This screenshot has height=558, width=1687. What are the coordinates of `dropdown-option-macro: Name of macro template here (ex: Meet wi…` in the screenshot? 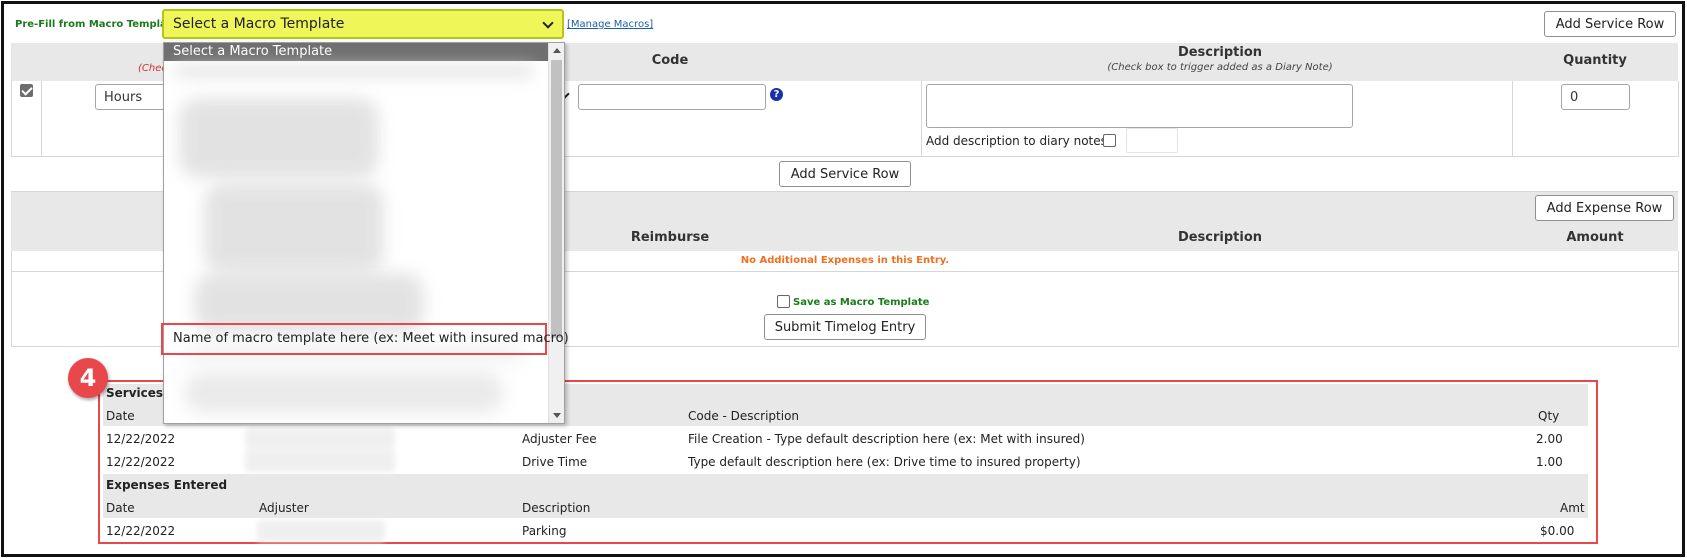 It's located at (371, 338).